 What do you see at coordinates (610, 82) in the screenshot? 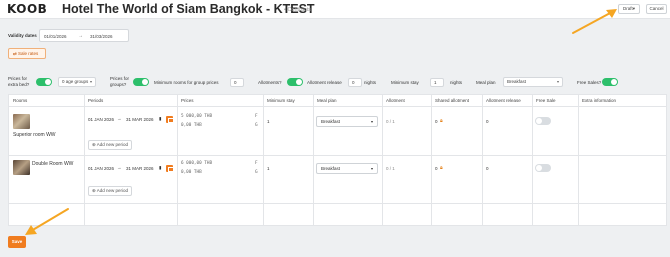
I see `free-sales-toggle` at bounding box center [610, 82].